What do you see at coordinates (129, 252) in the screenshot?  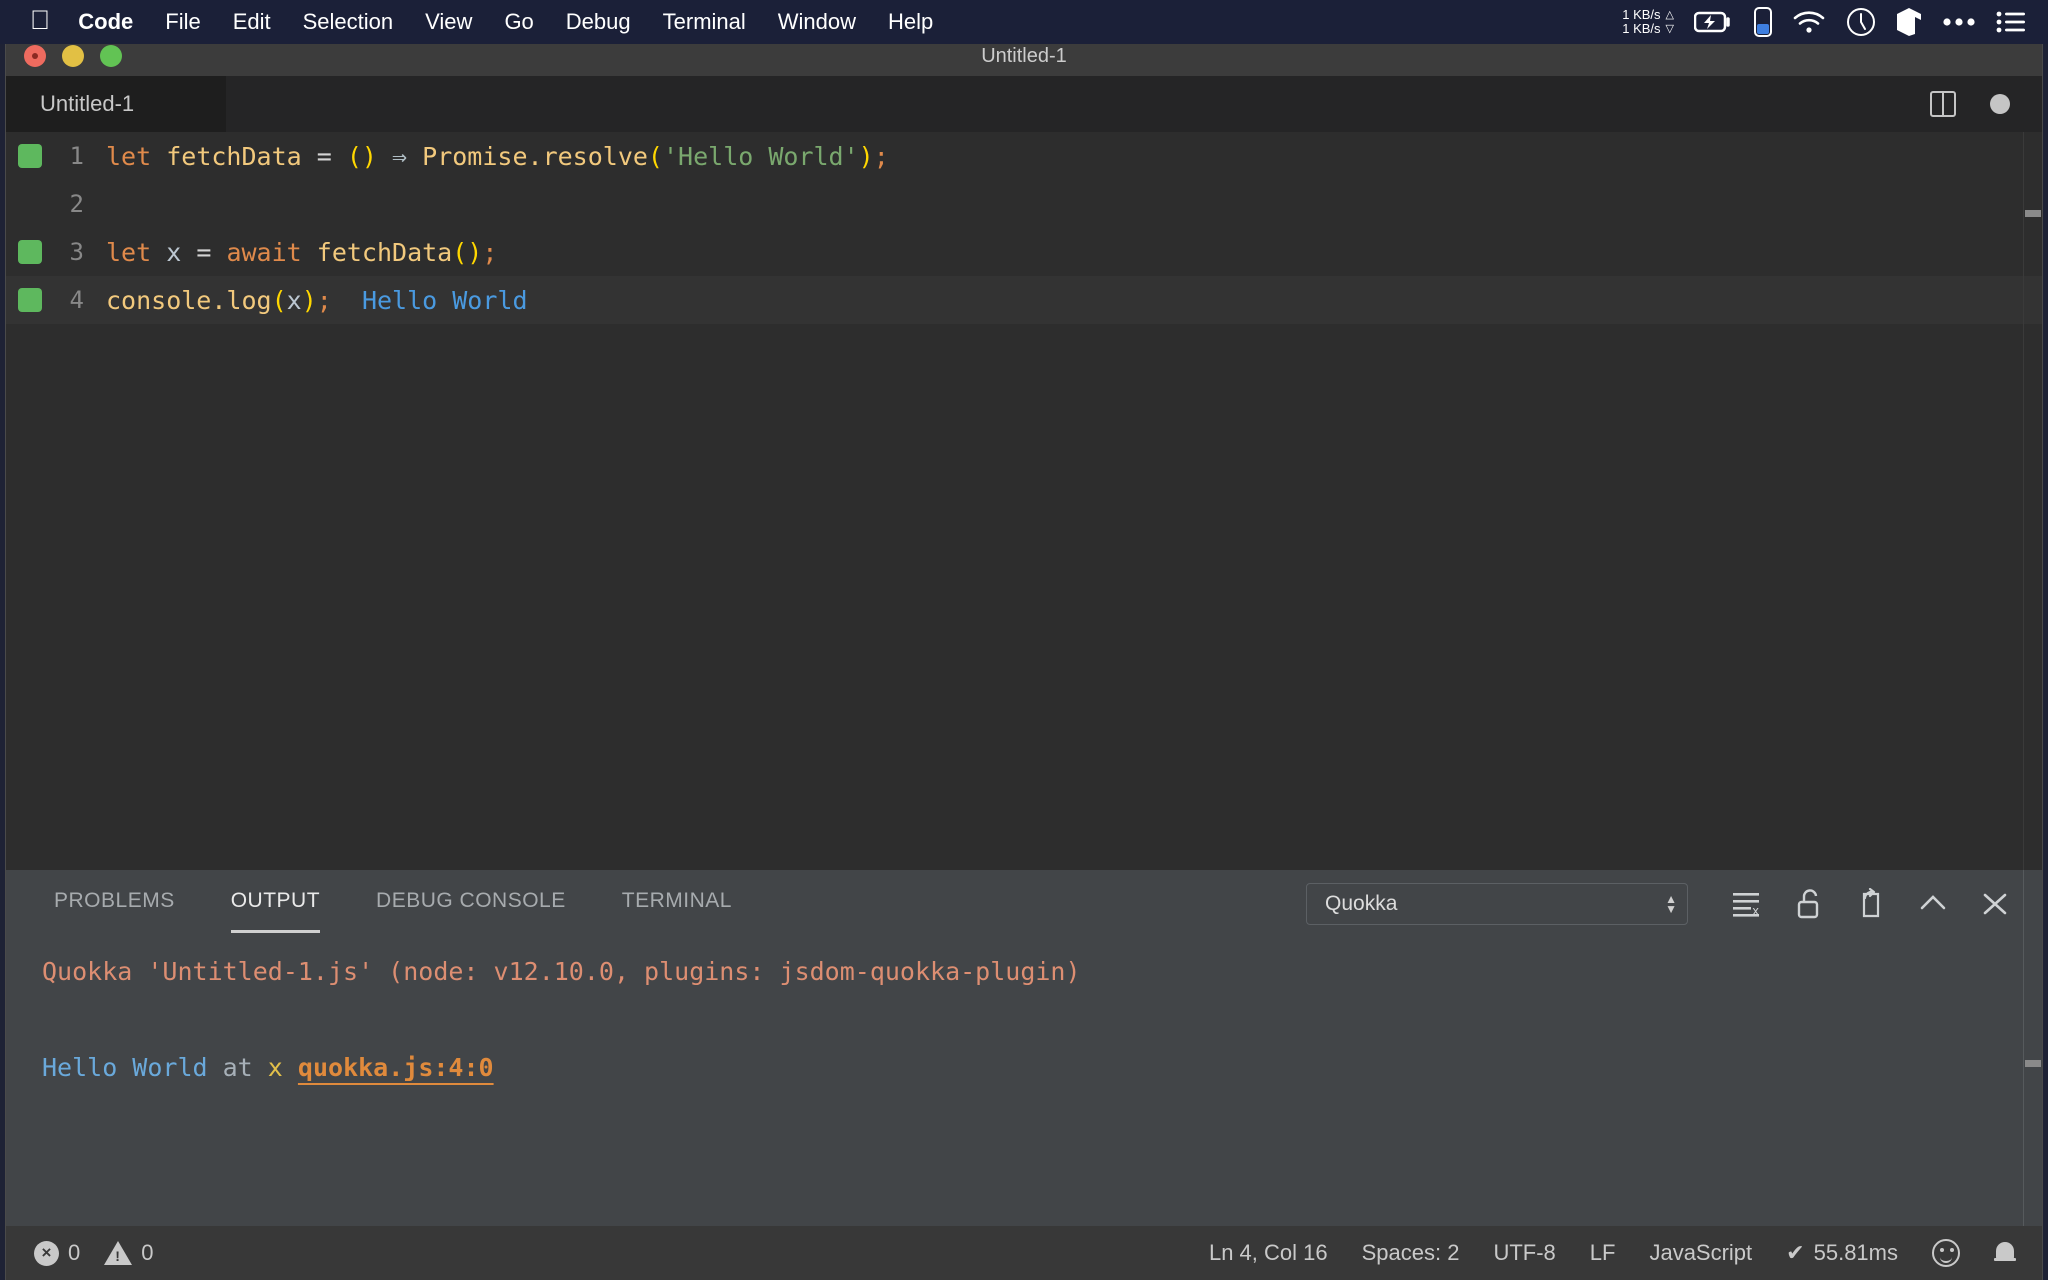 I see `code-token: let` at bounding box center [129, 252].